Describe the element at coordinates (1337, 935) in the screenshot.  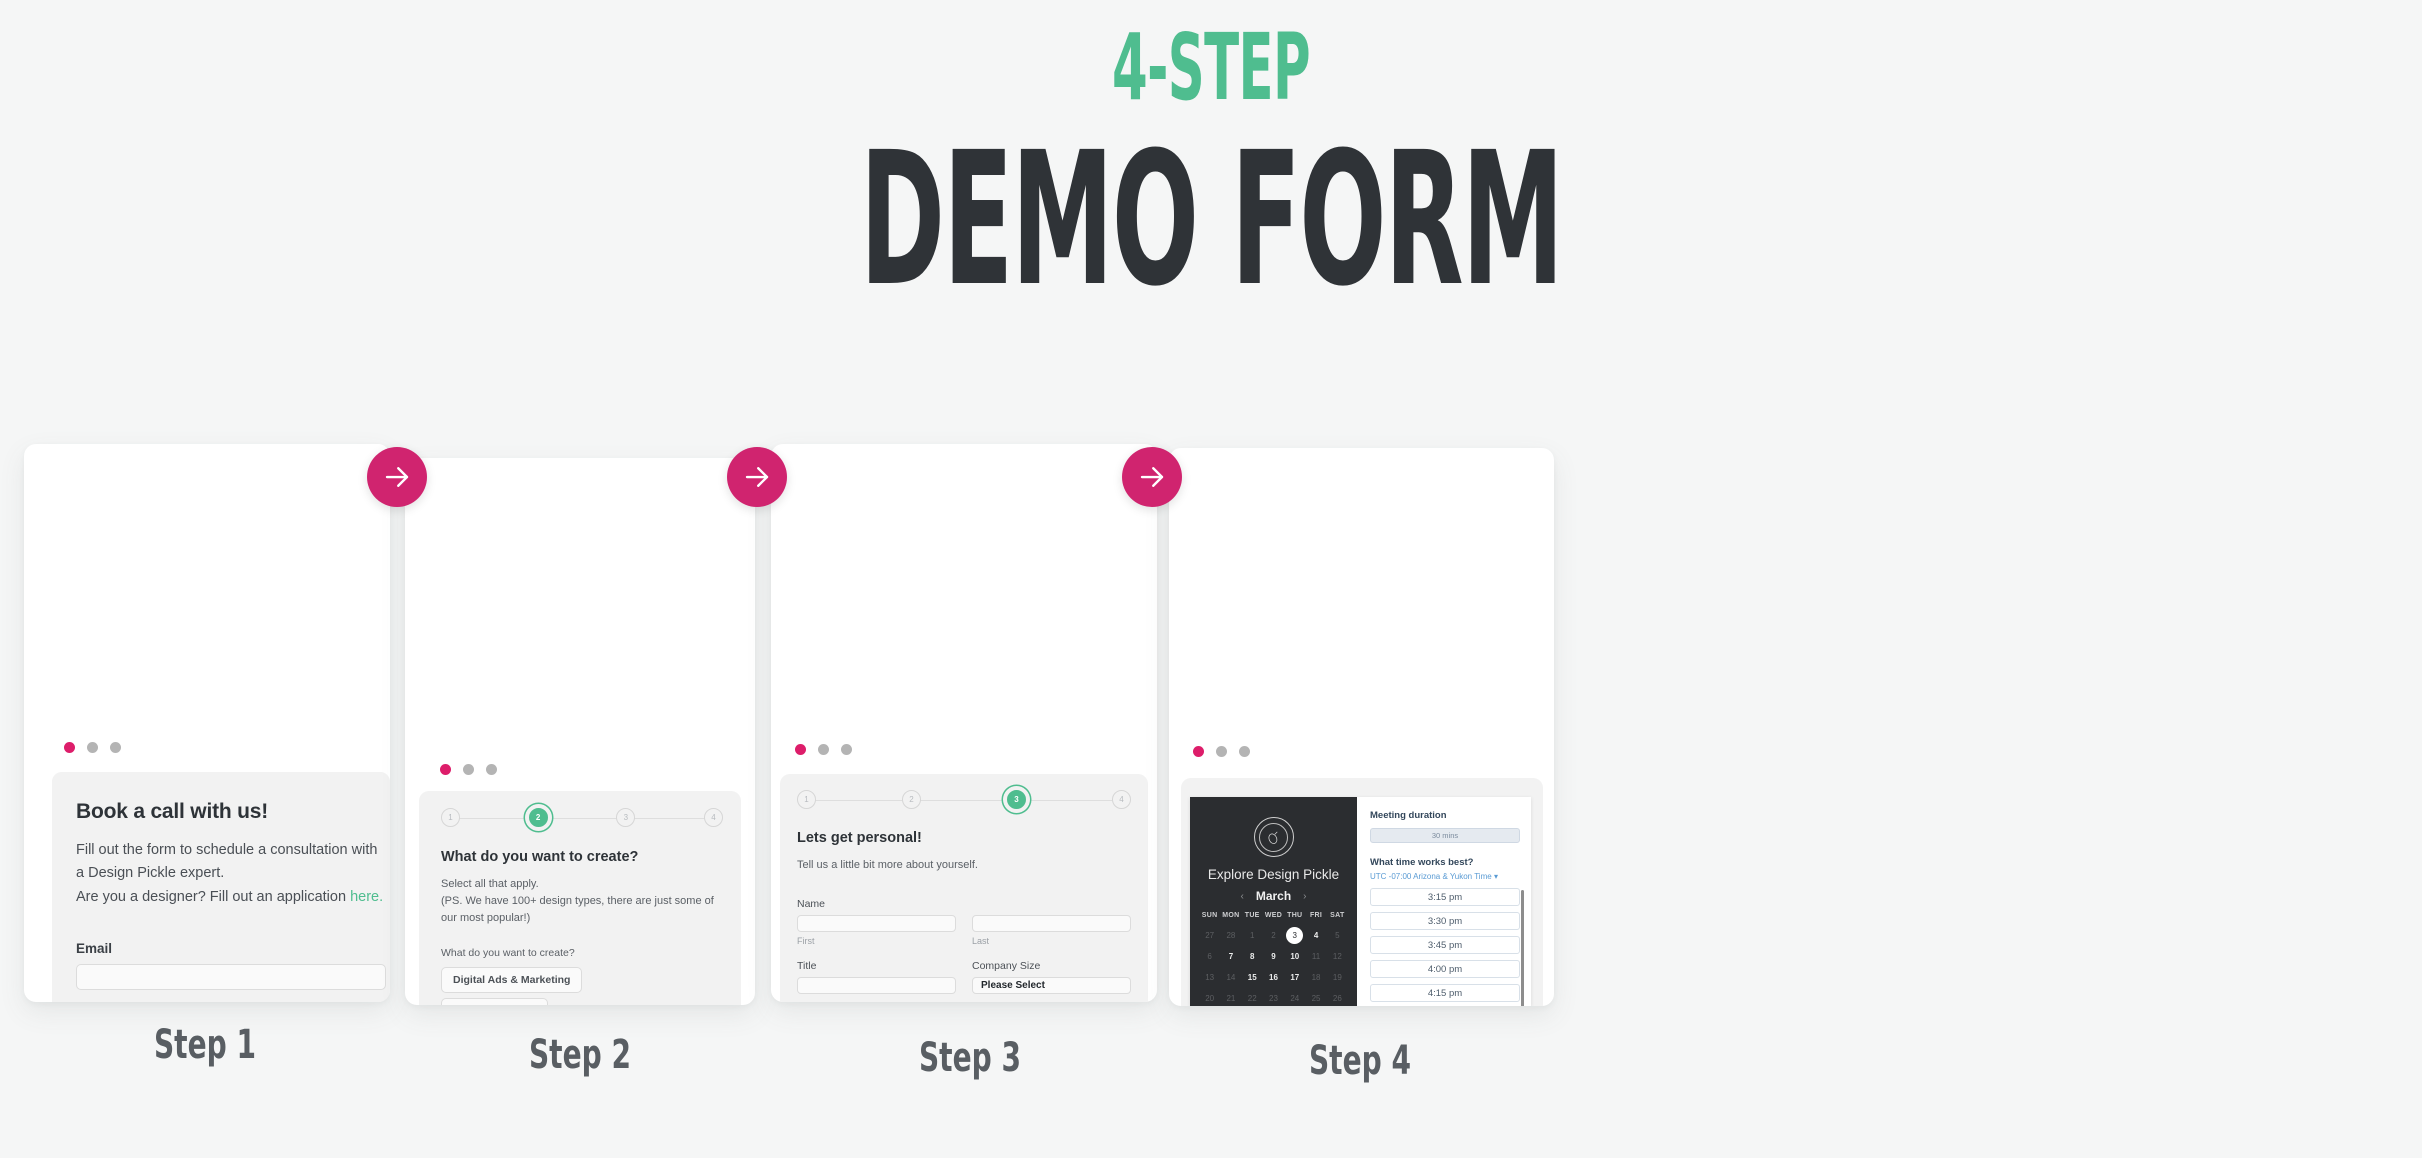
I see `calendar-day: 5` at that location.